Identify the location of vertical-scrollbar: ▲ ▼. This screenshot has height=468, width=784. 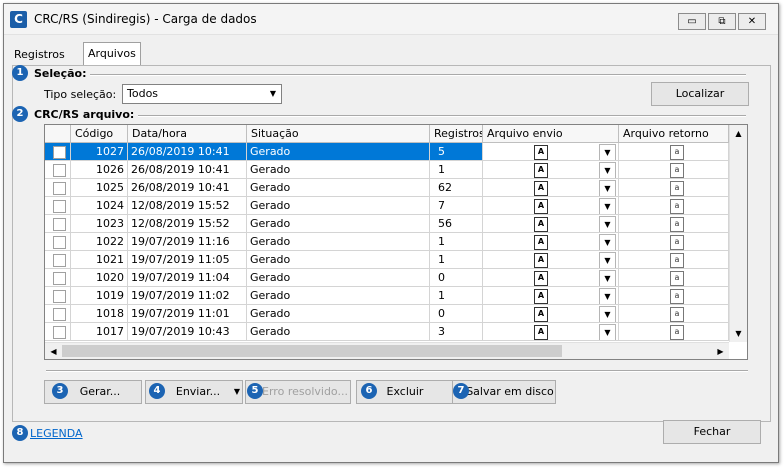
(738, 233).